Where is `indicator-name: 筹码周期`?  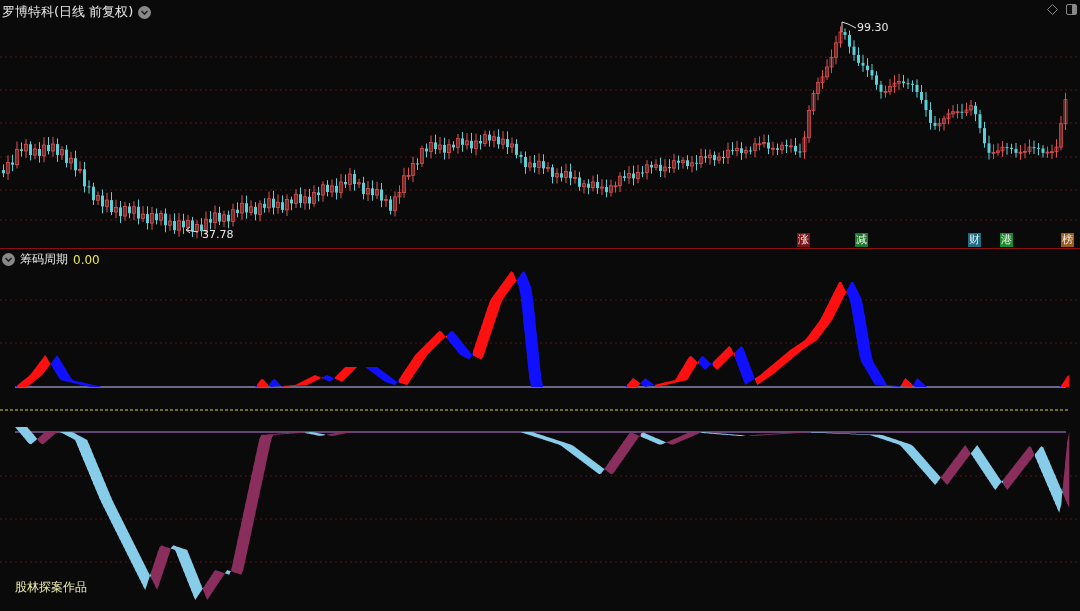
indicator-name: 筹码周期 is located at coordinates (44, 259).